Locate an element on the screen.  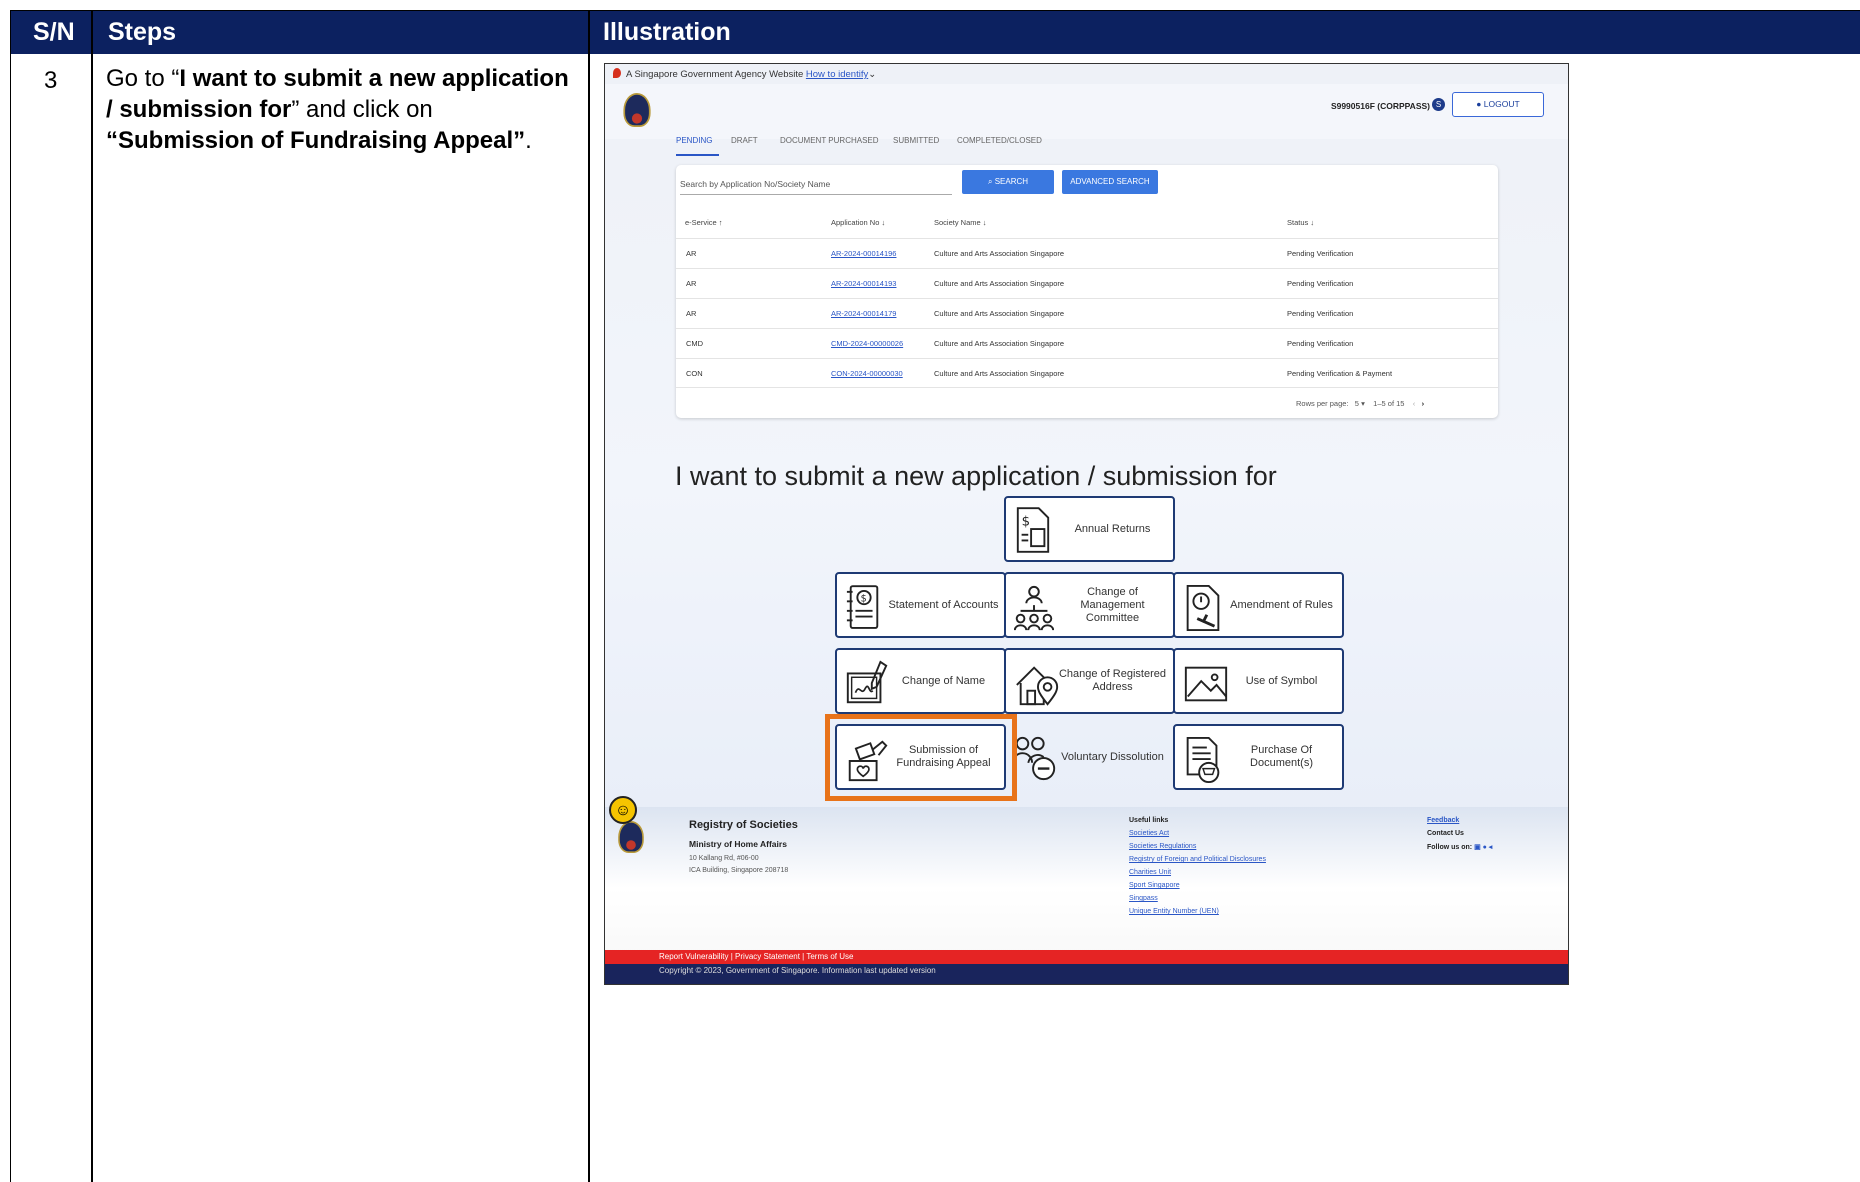
cell-eservice: CON is located at coordinates (694, 373).